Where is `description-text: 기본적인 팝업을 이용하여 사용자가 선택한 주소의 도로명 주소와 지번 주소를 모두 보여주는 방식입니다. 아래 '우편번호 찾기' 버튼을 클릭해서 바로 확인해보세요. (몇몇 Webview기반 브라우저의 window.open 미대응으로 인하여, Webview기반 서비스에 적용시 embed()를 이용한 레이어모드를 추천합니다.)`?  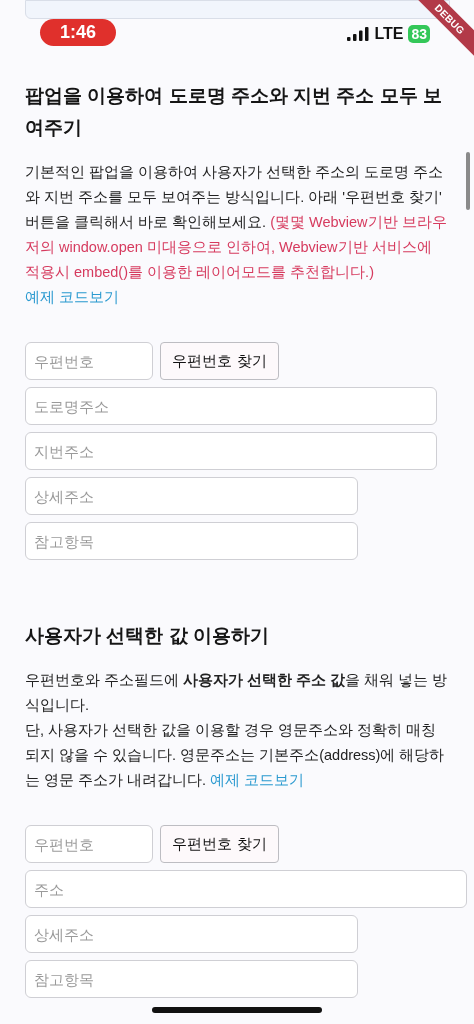 description-text: 기본적인 팝업을 이용하여 사용자가 선택한 주소의 도로명 주소와 지번 주소를 모두 보여주는 방식입니다. 아래 '우편번호 찾기' 버튼을 클릭해서 바로 확인해보세요. (몇몇 Webview기반 브라우저의 window.open 미대응으로 인하여, Webview기반 서비스에 적용시 embed()를 이용한 레이어모드를 추천합니다.) is located at coordinates (236, 222).